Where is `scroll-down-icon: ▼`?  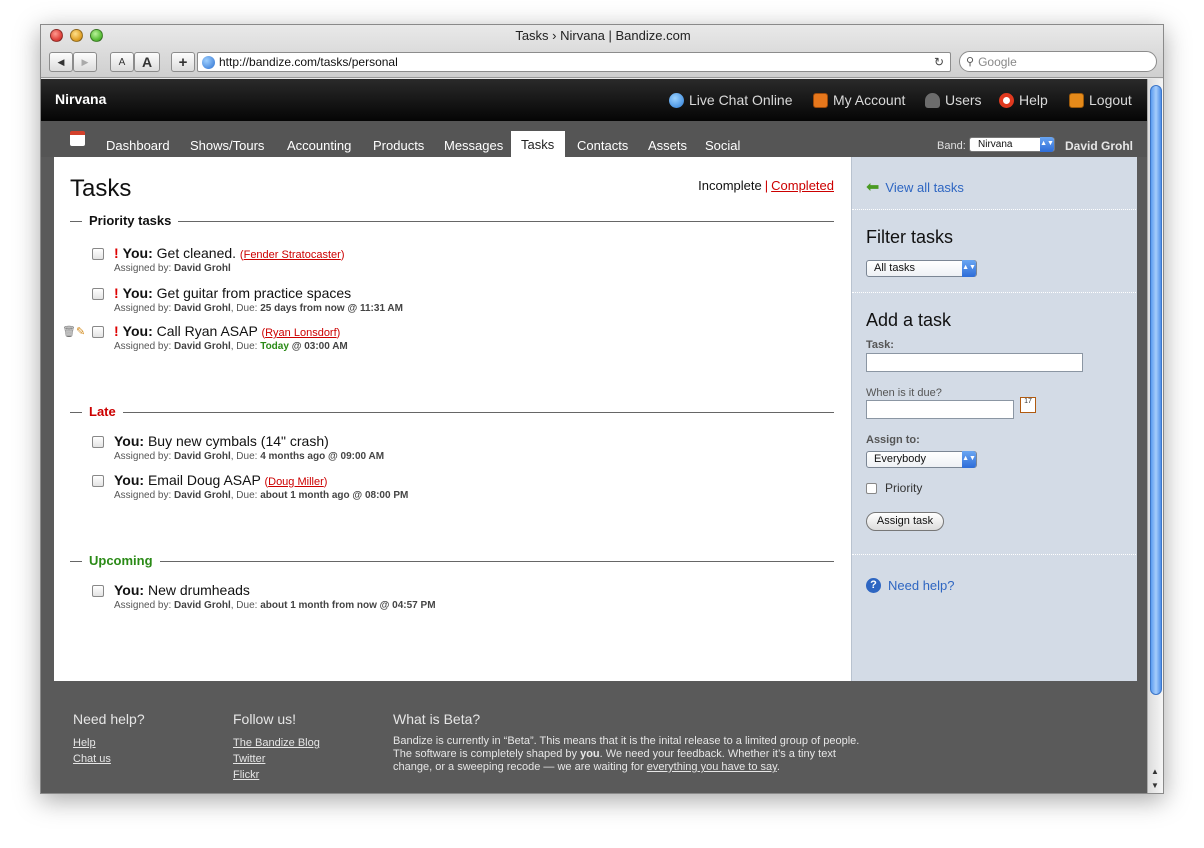 scroll-down-icon: ▼ is located at coordinates (1155, 785).